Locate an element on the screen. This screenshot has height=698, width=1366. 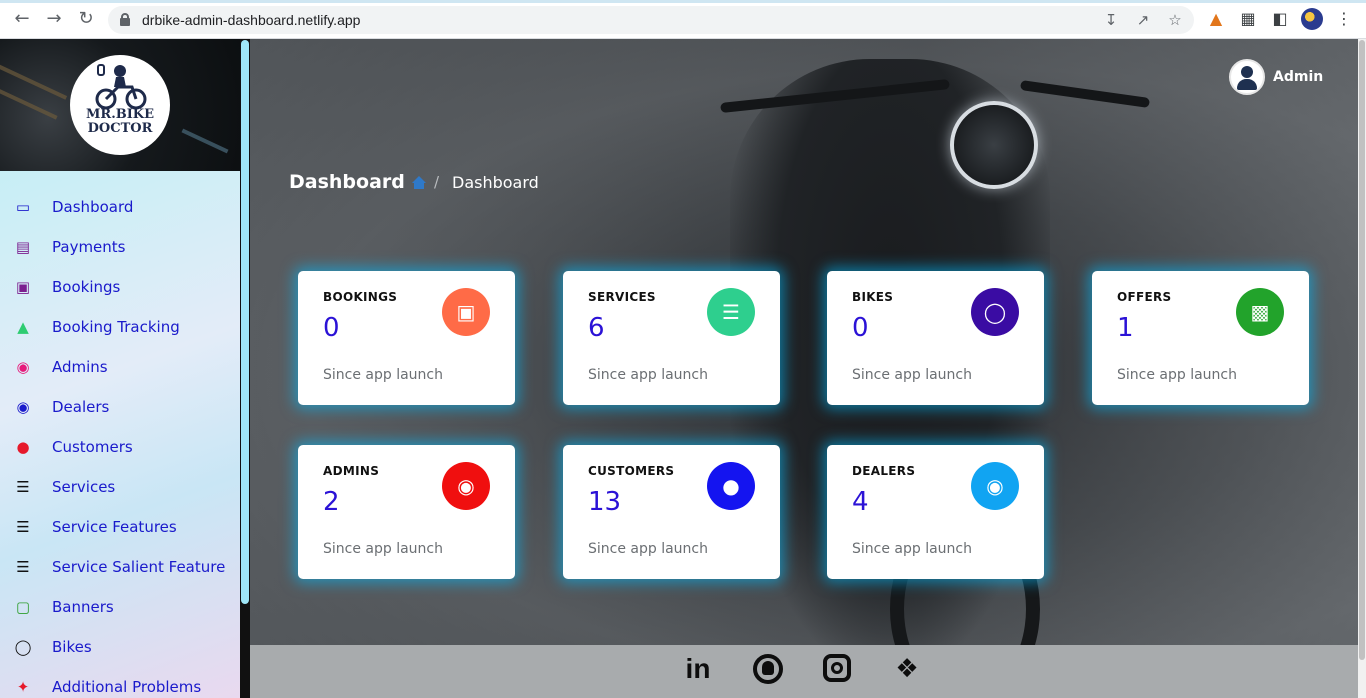
sidebar-item-banners: ▢ Banners is located at coordinates (120, 607).